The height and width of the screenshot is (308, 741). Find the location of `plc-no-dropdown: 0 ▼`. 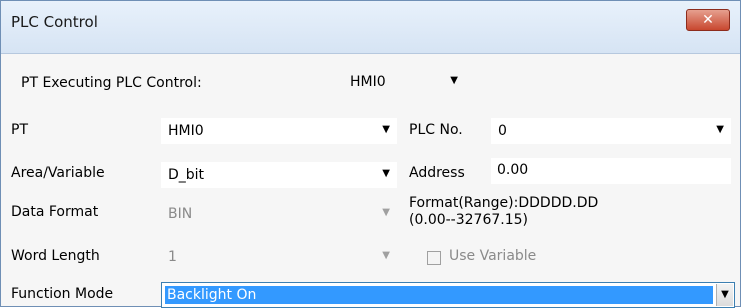

plc-no-dropdown: 0 ▼ is located at coordinates (611, 131).